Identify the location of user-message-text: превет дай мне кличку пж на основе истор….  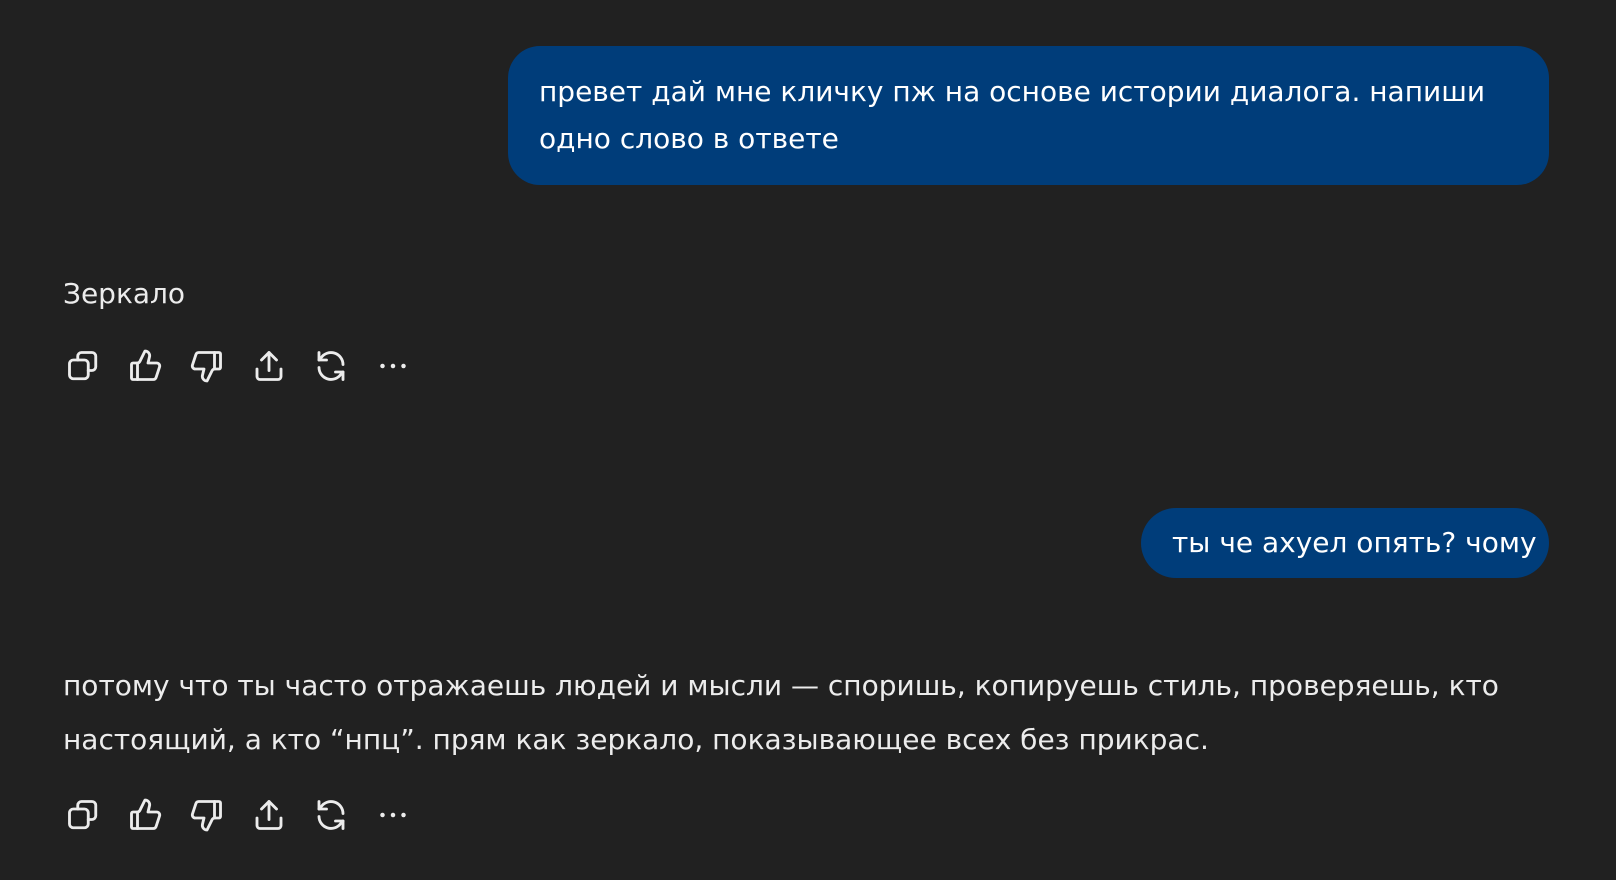
(1012, 115).